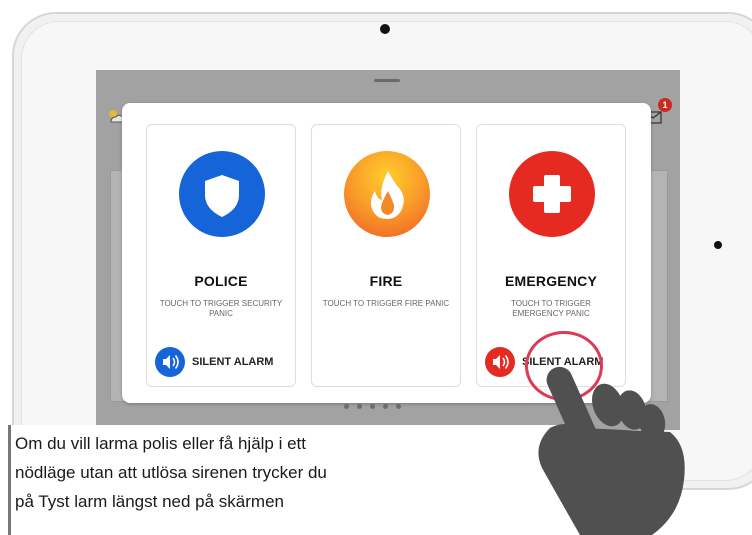 The height and width of the screenshot is (535, 752). I want to click on cross-icon, so click(552, 194).